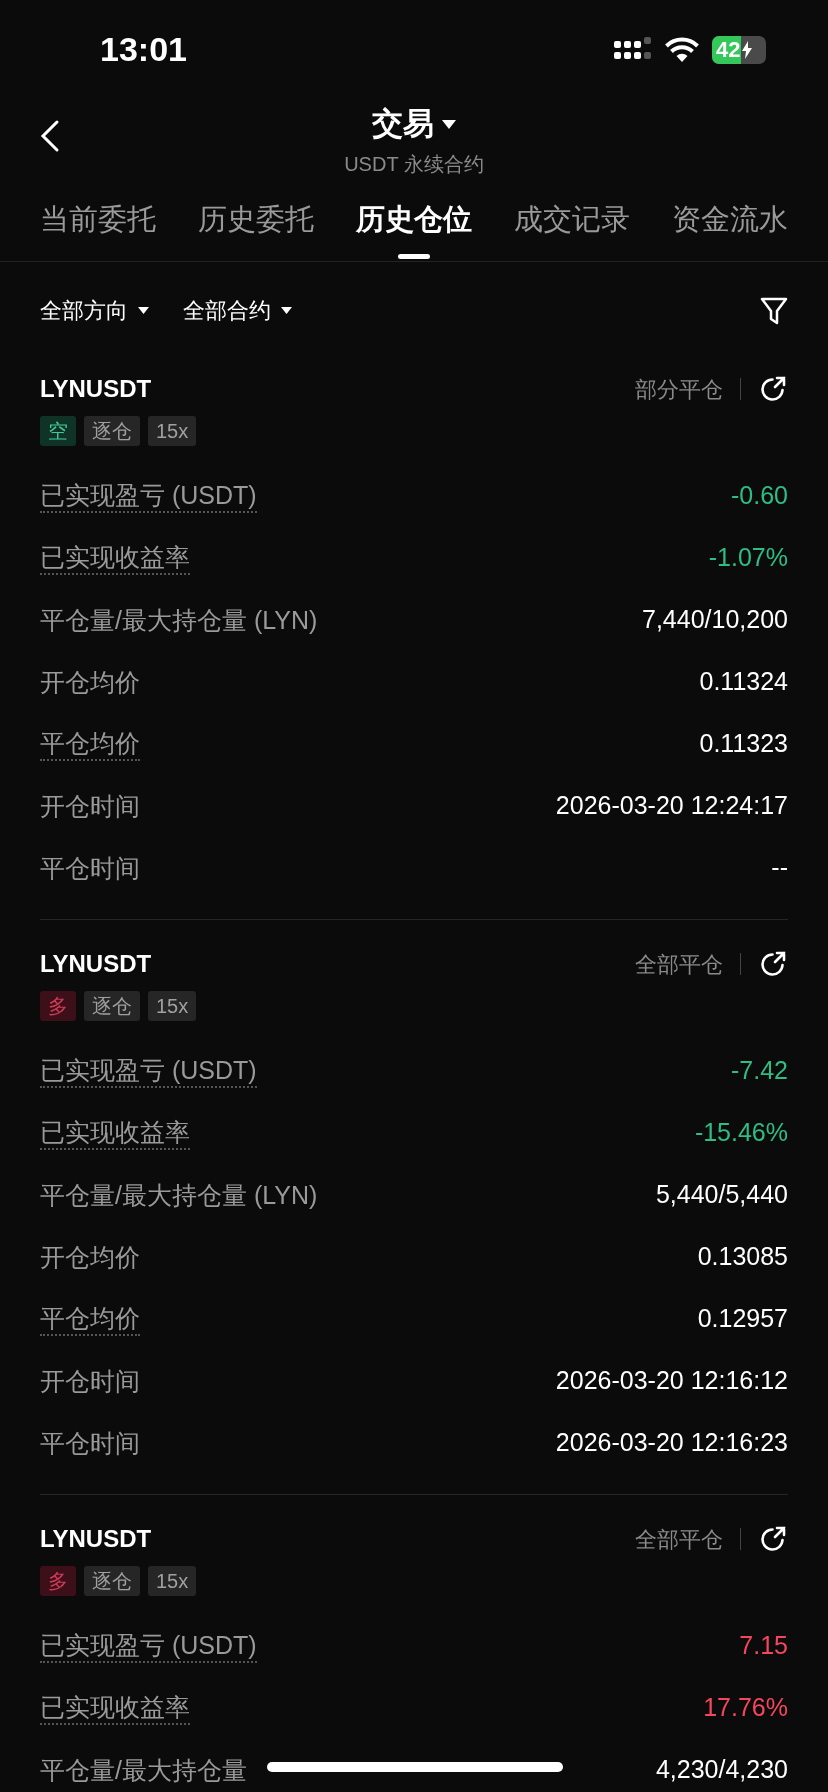 This screenshot has height=1792, width=828. What do you see at coordinates (743, 744) in the screenshot?
I see `field-value: 0.11323` at bounding box center [743, 744].